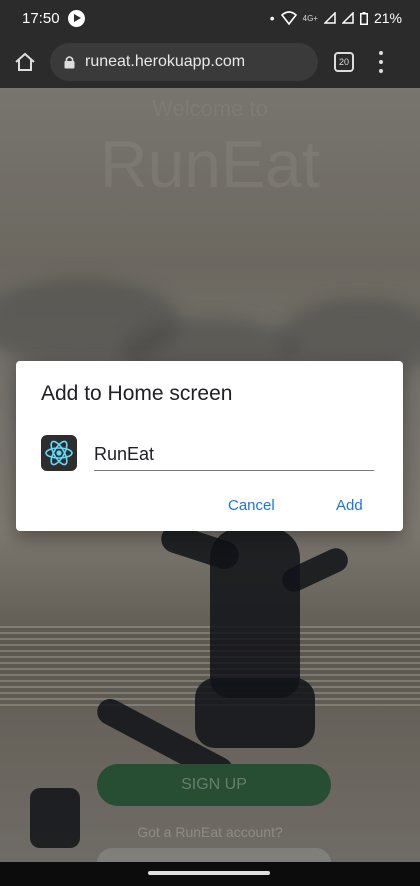 Image resolution: width=420 pixels, height=886 pixels. I want to click on browser-toolbar: runeat.herokuapp.com 20, so click(210, 62).